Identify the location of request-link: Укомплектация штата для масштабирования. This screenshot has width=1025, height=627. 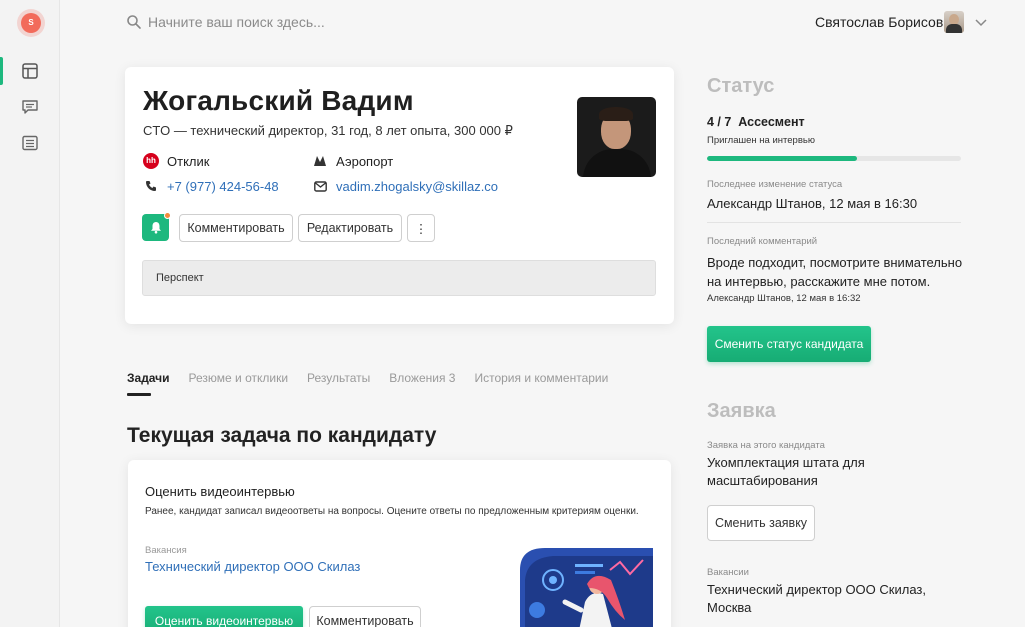
(807, 472).